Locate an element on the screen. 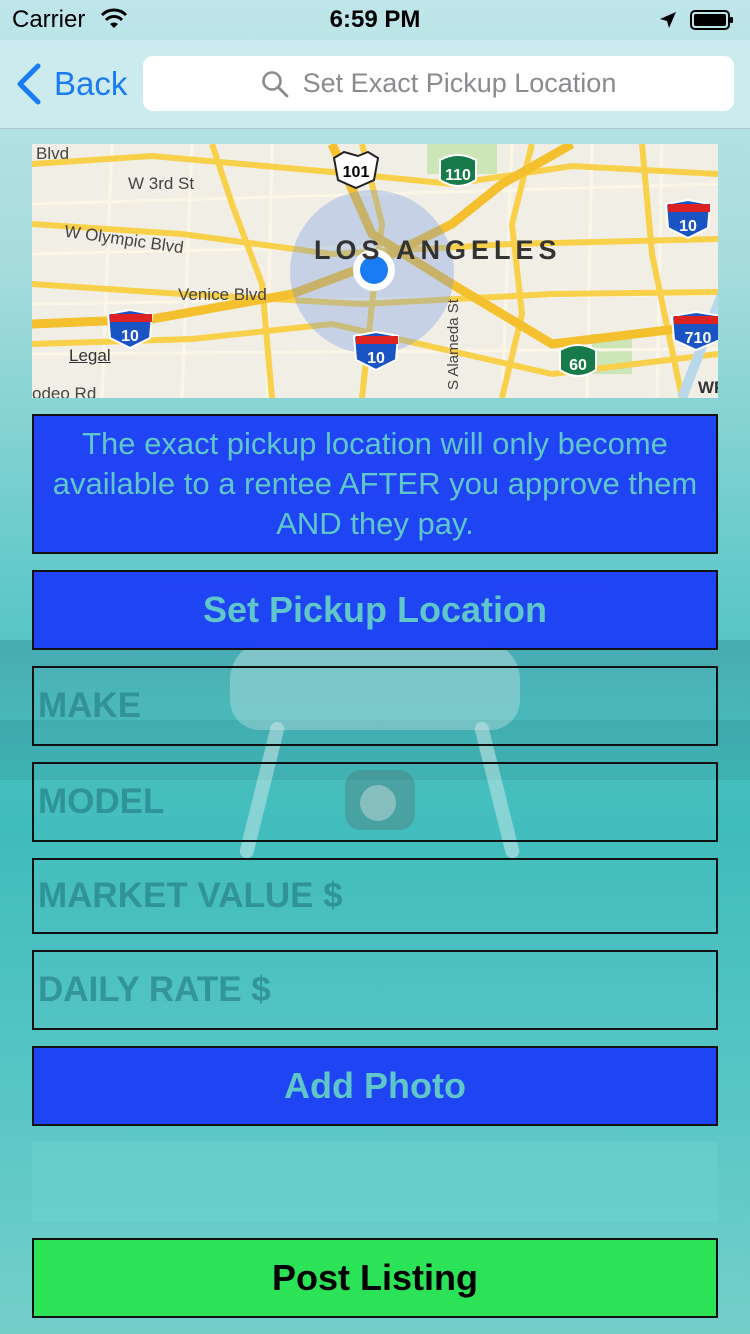 The height and width of the screenshot is (1334, 750). svg-text: 60 is located at coordinates (578, 365).